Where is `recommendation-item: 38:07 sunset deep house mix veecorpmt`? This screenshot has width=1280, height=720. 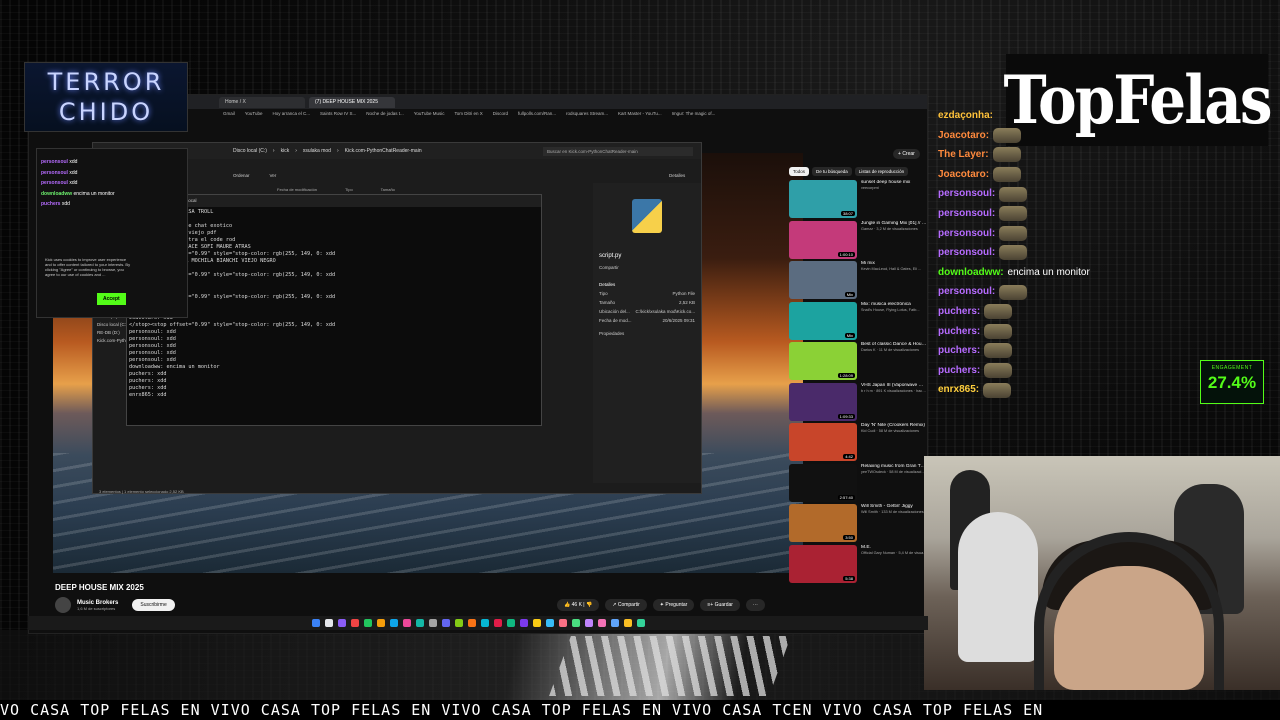 recommendation-item: 38:07 sunset deep house mix veecorpmt is located at coordinates (859, 200).